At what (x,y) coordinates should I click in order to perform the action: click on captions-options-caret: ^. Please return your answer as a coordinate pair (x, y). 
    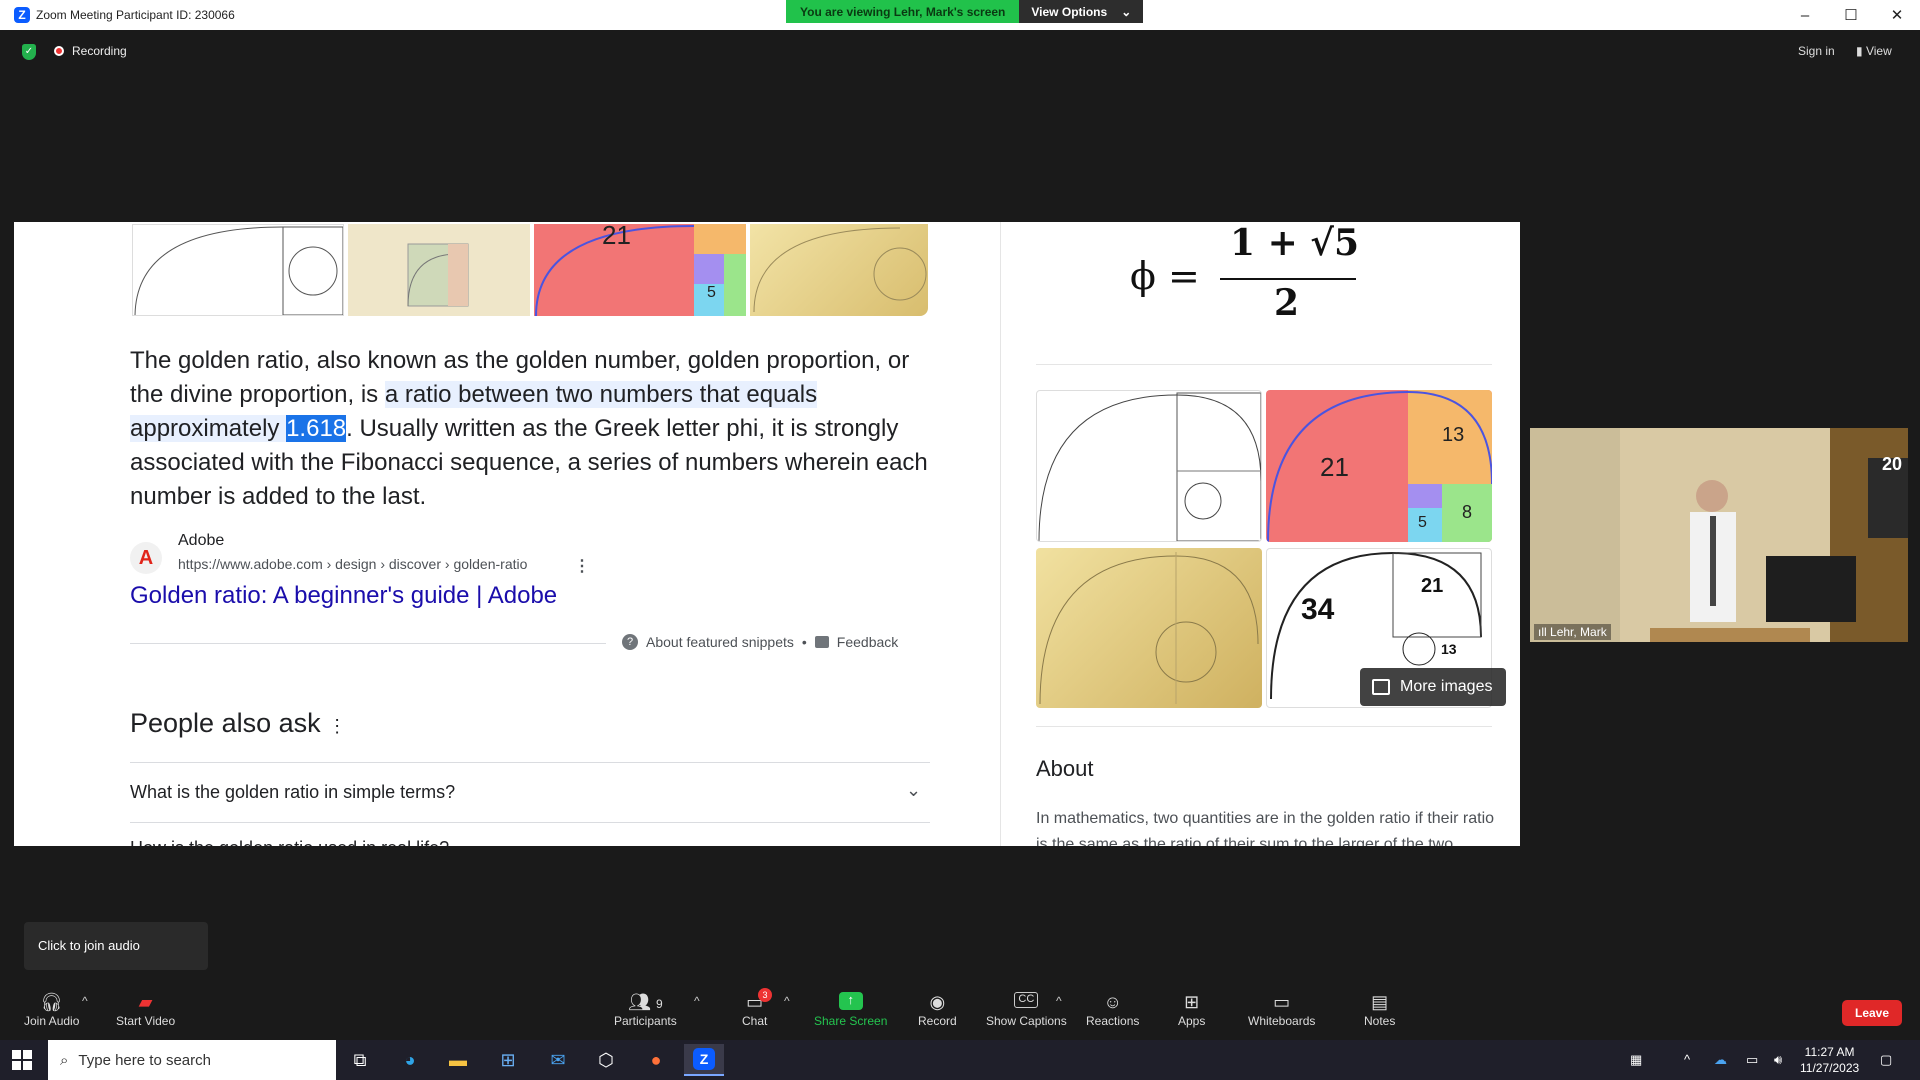
    Looking at the image, I should click on (1059, 1001).